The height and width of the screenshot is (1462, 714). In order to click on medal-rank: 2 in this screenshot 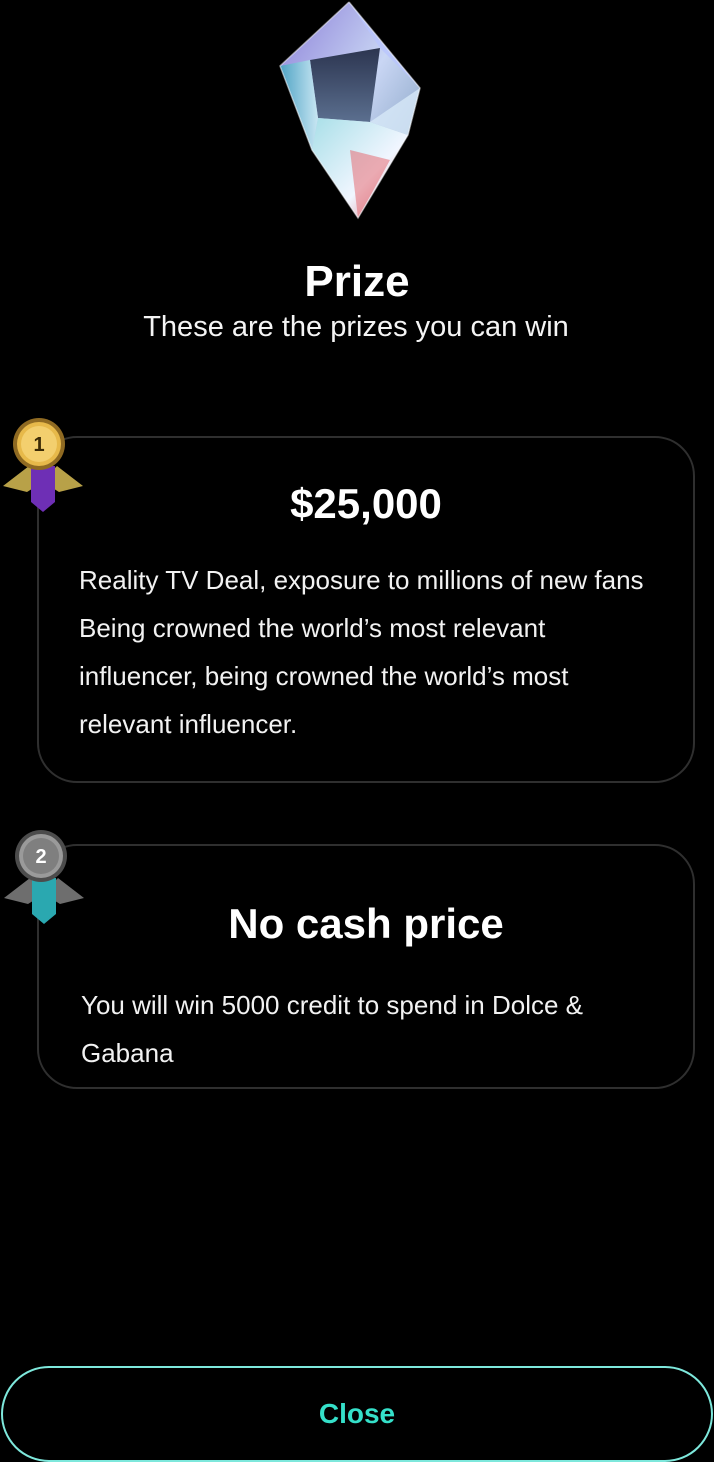, I will do `click(40, 857)`.